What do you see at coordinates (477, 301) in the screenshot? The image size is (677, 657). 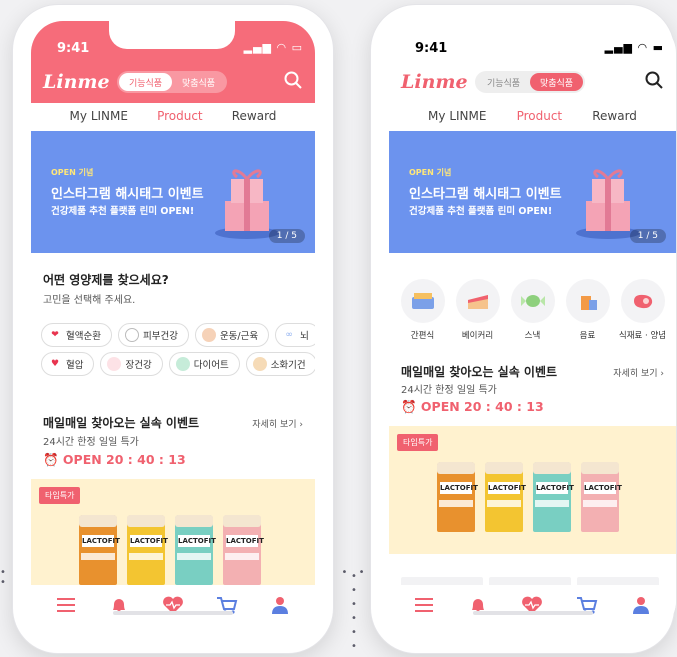 I see `cake-icon` at bounding box center [477, 301].